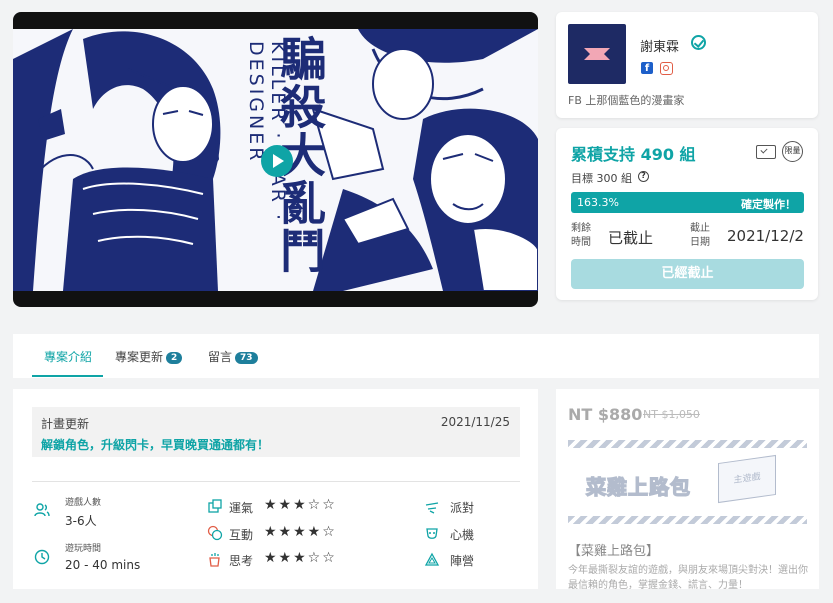 The image size is (833, 603). I want to click on update-message: 解鎖角色，升級閃卡，早買晚買通通都有！, so click(155, 444).